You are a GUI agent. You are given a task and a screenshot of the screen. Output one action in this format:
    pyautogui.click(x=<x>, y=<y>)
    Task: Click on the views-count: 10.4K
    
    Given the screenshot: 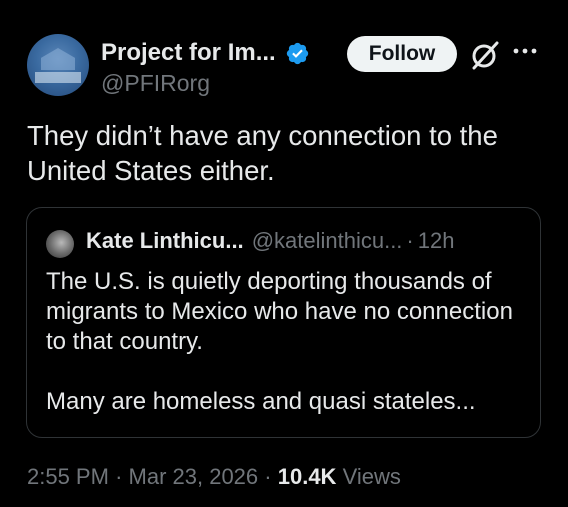 What is the action you would take?
    pyautogui.click(x=307, y=476)
    